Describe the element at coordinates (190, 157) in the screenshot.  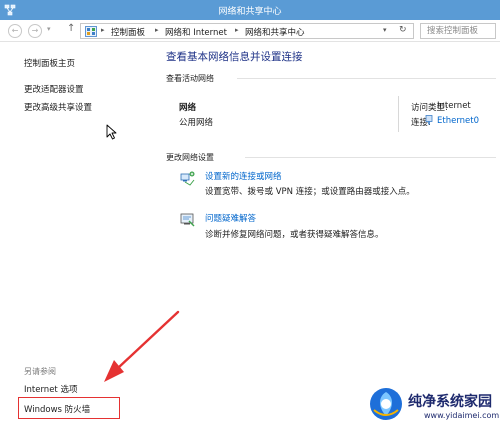
I see `change-network-settings-label: 更改网络设置` at that location.